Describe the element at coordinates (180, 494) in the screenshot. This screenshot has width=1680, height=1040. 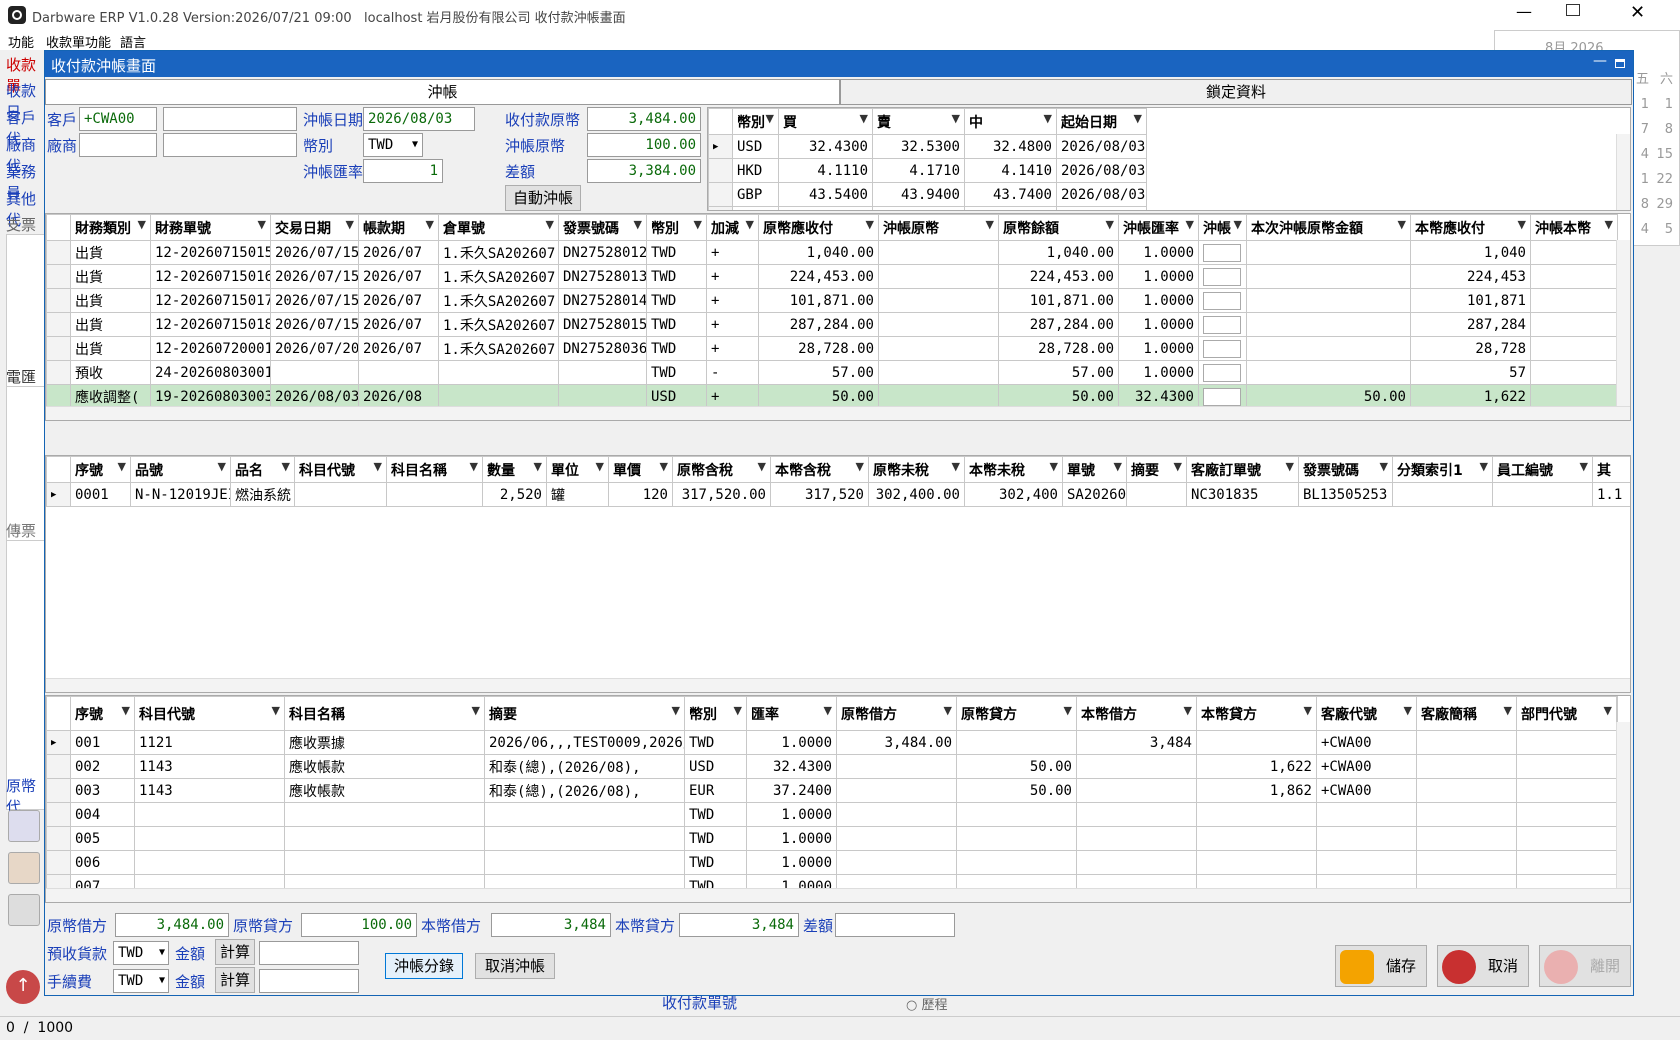
I see `table-cell: N-N-12019JEI` at that location.